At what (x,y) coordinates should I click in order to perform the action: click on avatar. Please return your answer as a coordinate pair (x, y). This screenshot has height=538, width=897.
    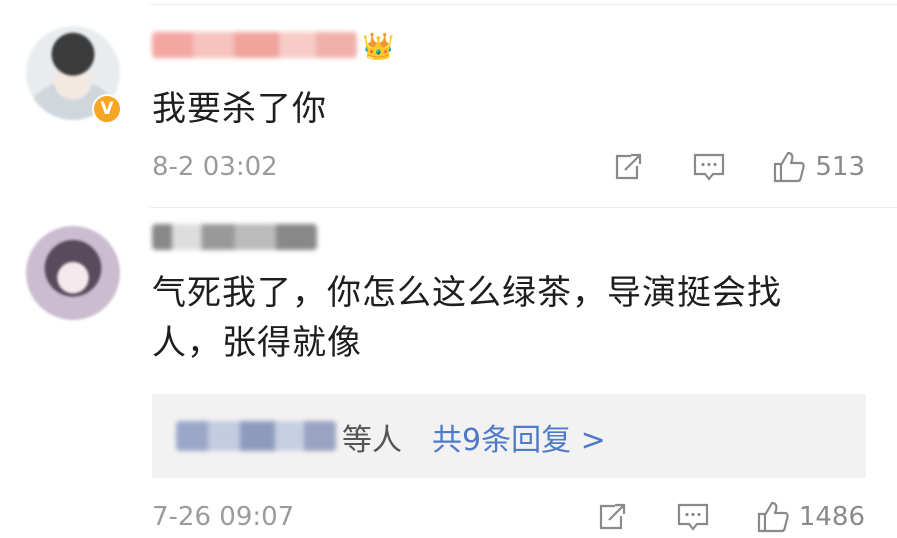
    Looking at the image, I should click on (73, 273).